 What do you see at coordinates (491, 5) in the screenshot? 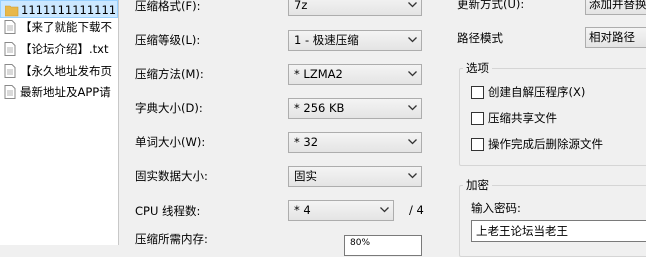
I see `update-mode-label: 更新方式(U):` at bounding box center [491, 5].